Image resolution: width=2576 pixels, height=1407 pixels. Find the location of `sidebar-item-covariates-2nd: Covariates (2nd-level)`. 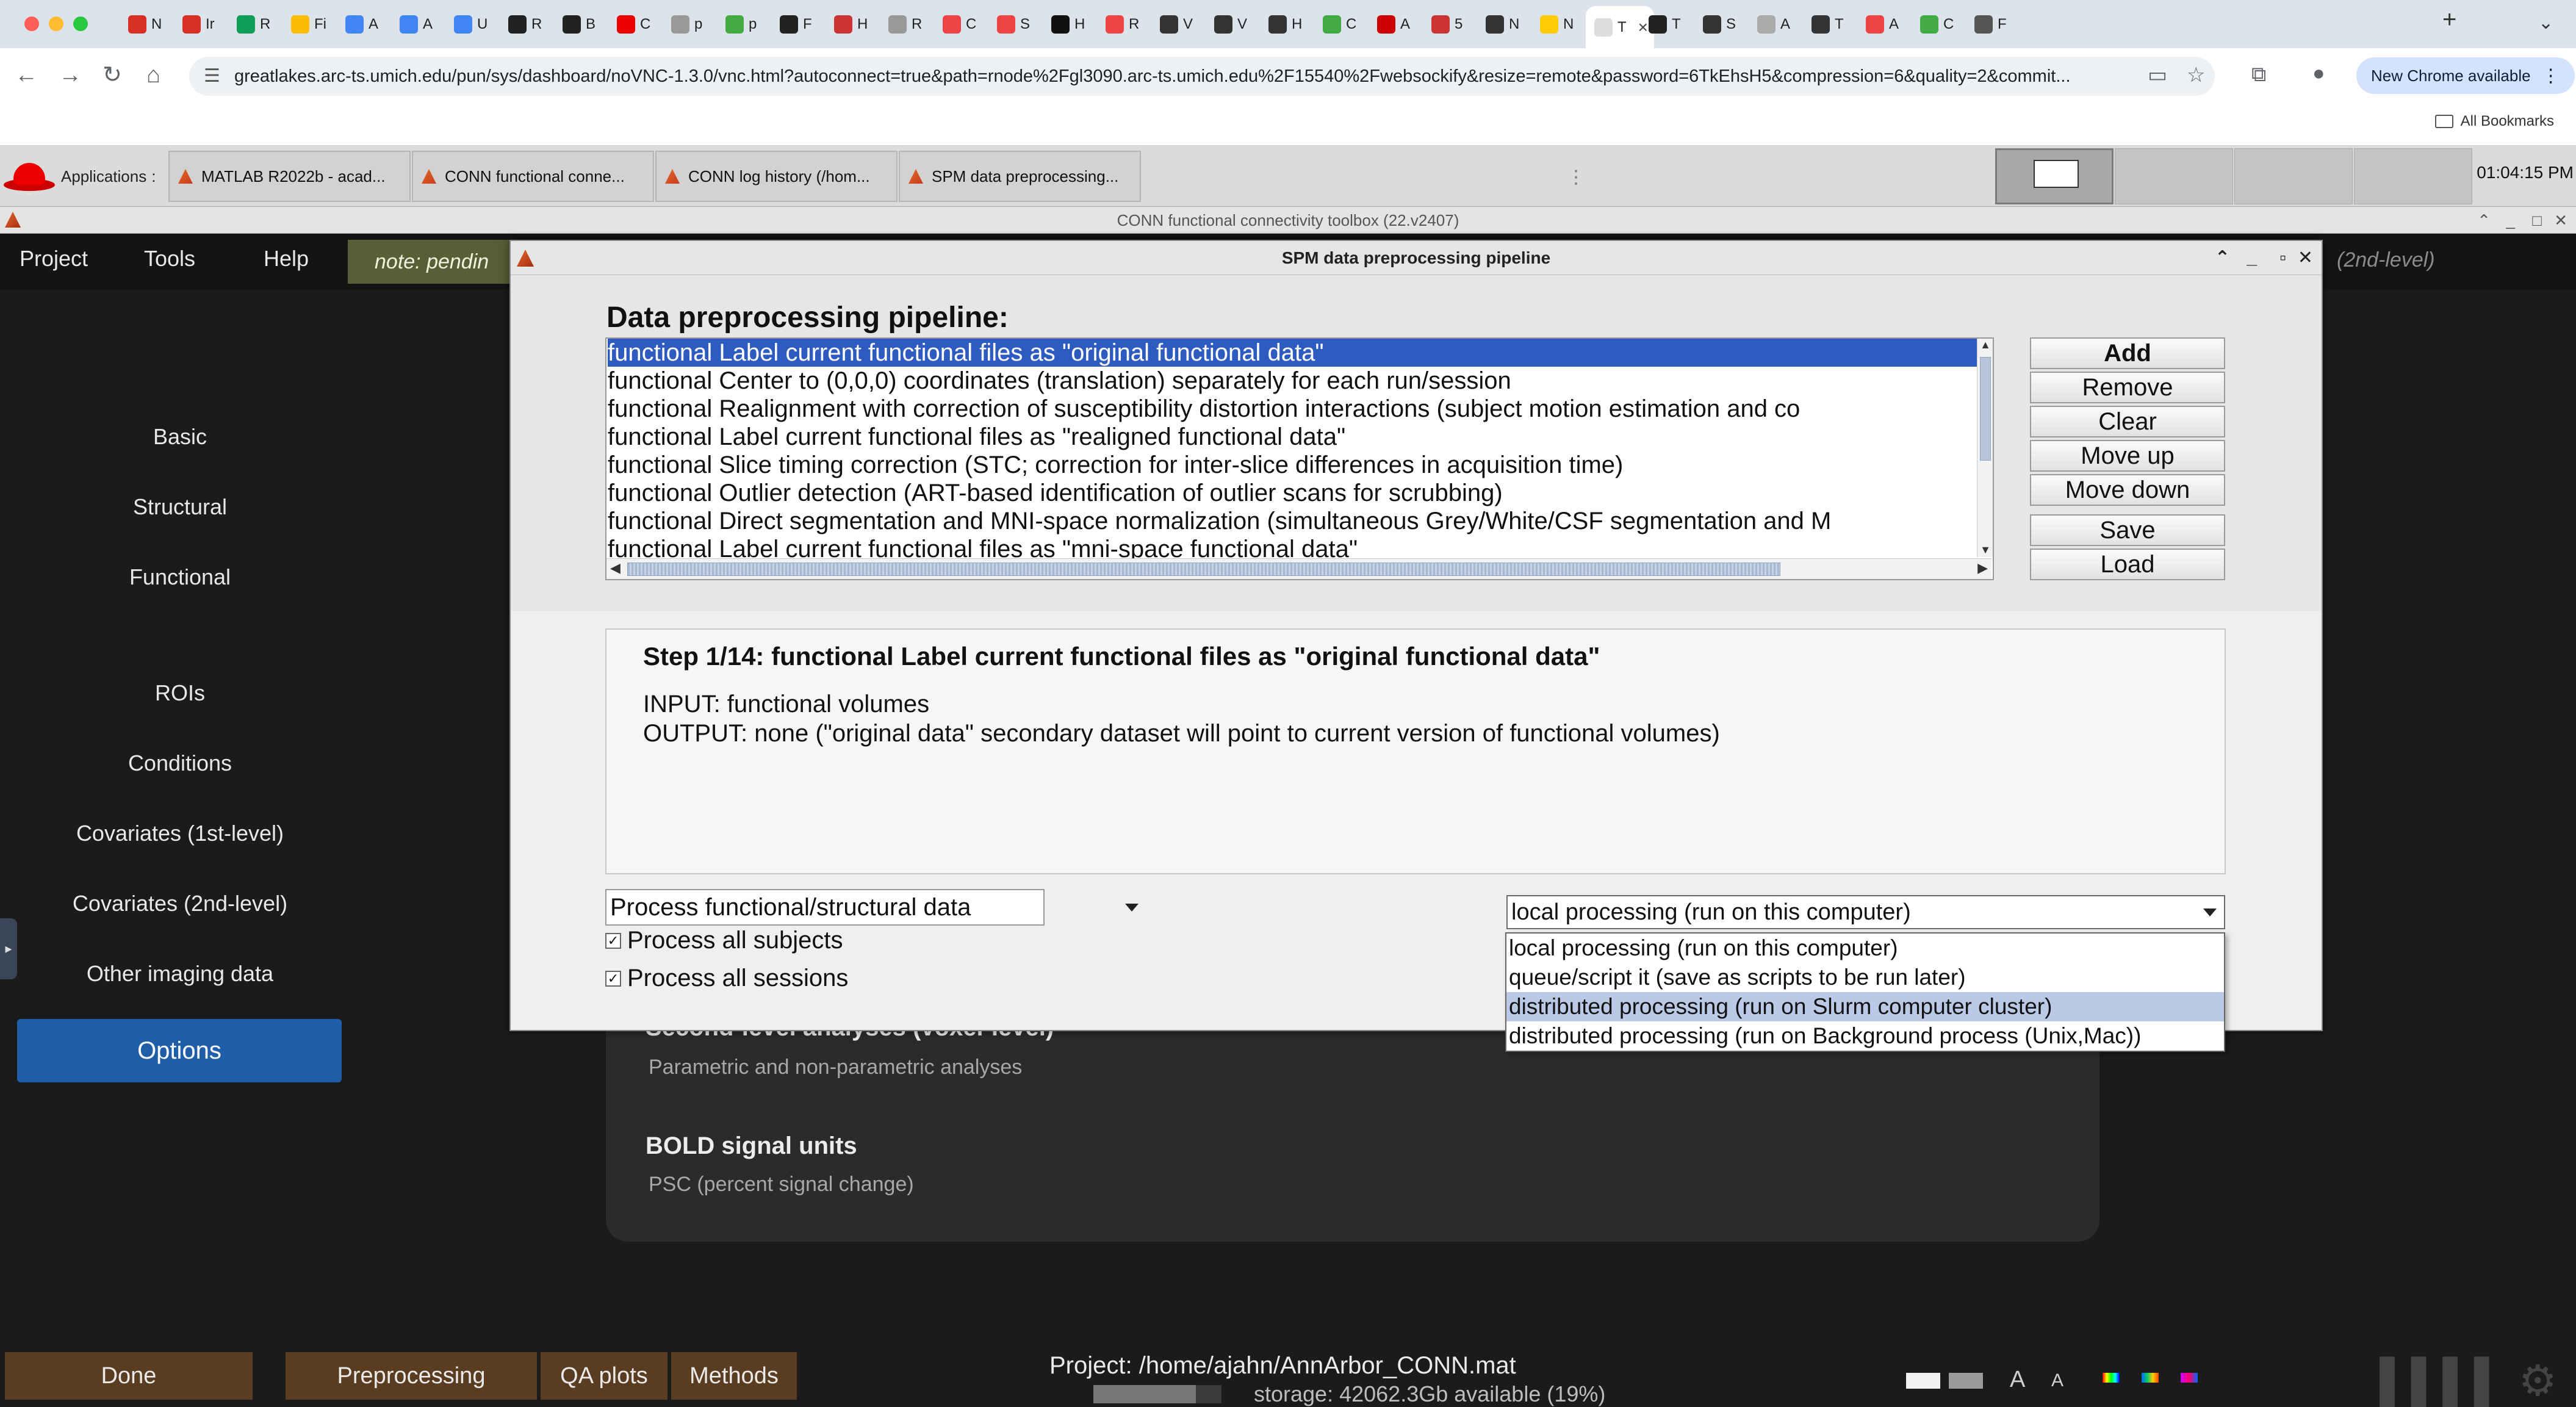

sidebar-item-covariates-2nd: Covariates (2nd-level) is located at coordinates (180, 904).